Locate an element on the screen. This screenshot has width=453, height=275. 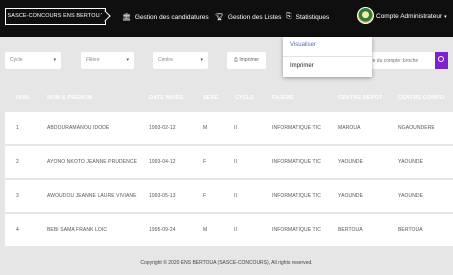
cell-date: 1995-09-24 is located at coordinates (162, 230).